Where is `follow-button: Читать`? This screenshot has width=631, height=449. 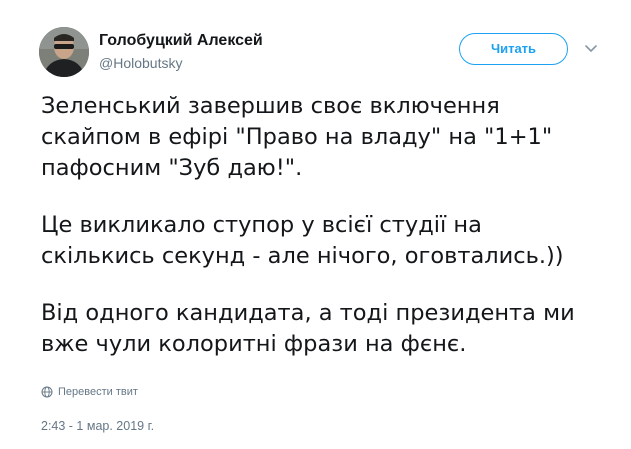
follow-button: Читать is located at coordinates (513, 49).